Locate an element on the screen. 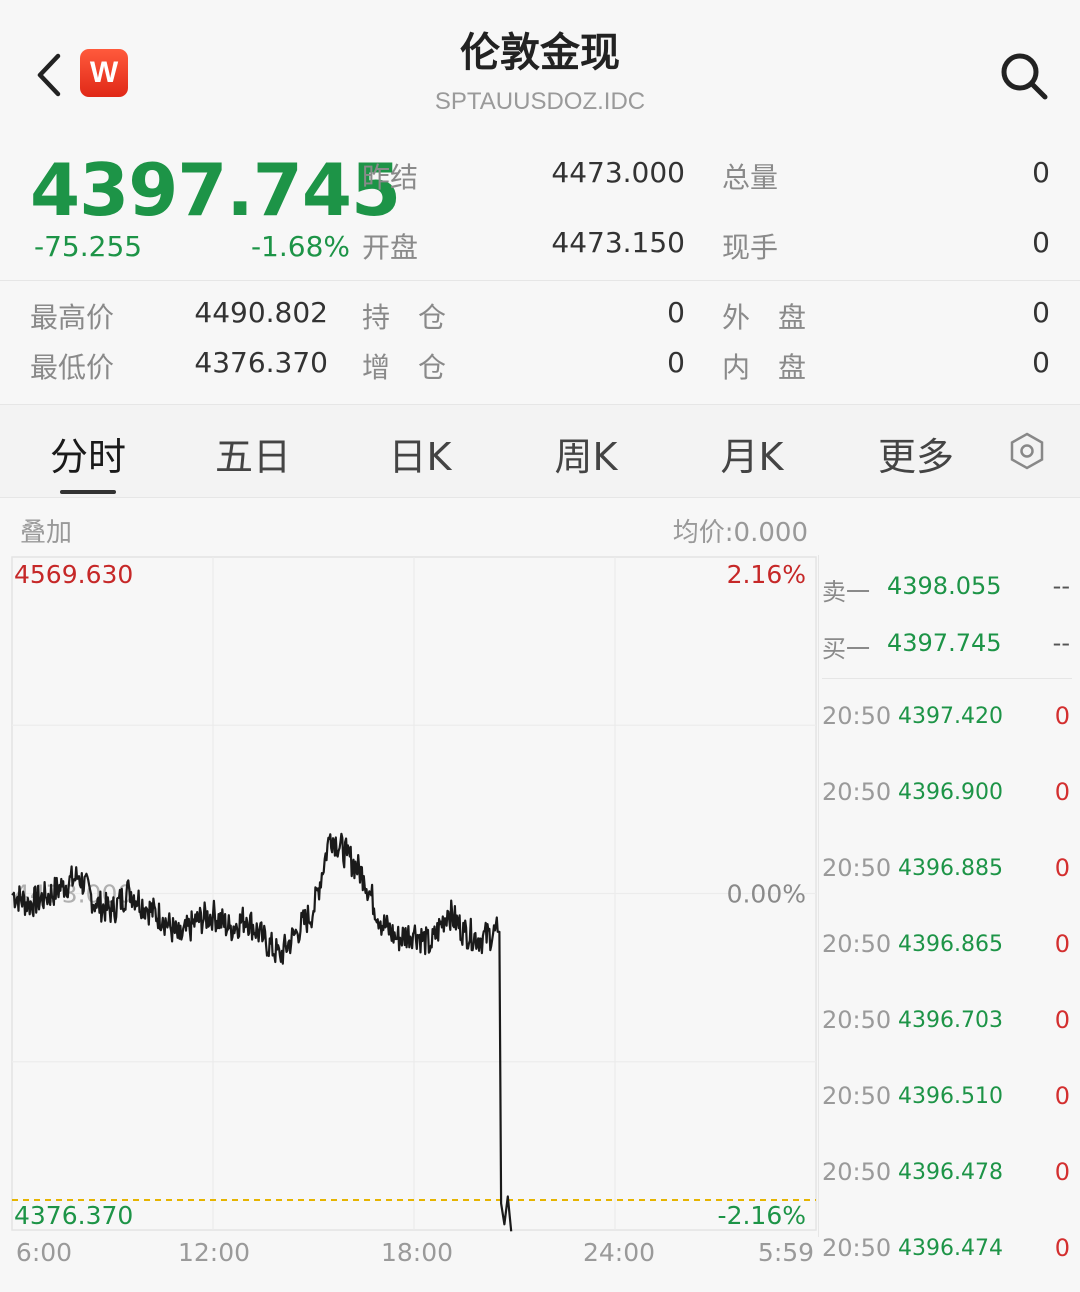 Image resolution: width=1080 pixels, height=1292 pixels. stat-label-oi-change: 增 仓 is located at coordinates (404, 367).